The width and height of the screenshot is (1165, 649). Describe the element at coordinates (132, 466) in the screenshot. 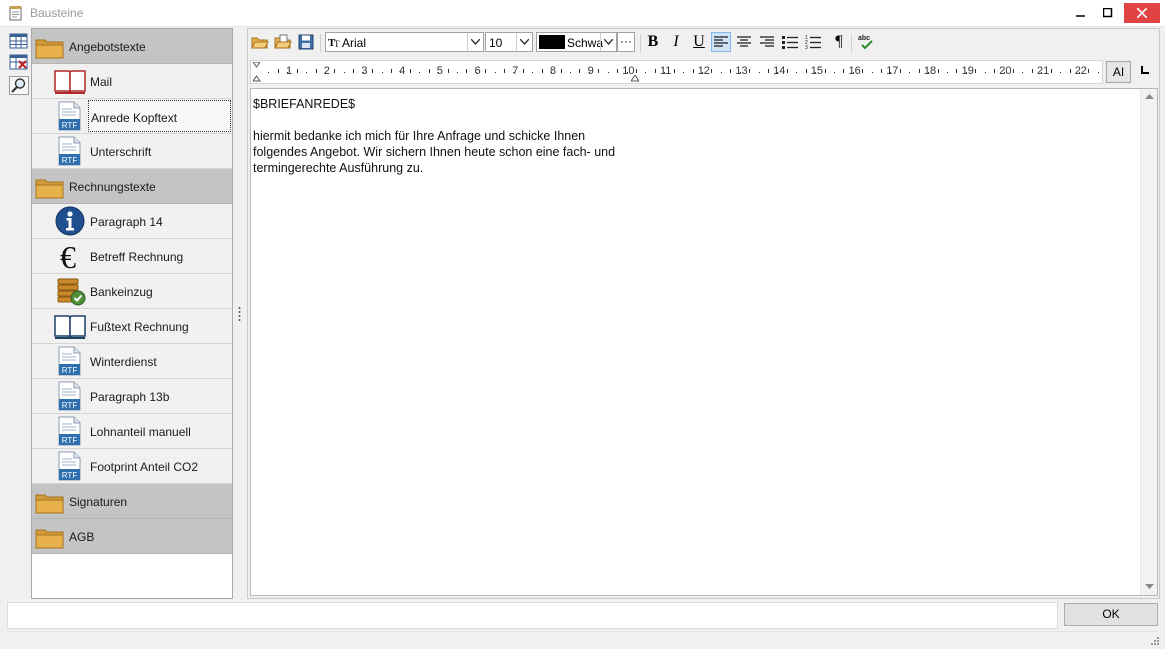

I see `outline-item: RTF Footprint Anteil CO2` at that location.